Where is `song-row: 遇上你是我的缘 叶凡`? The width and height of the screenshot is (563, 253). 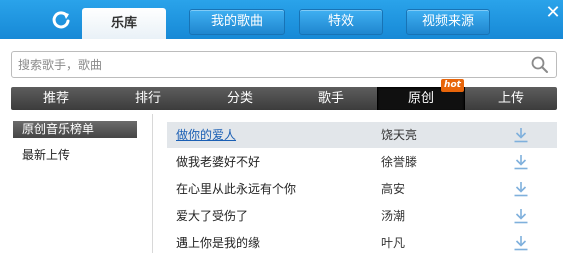
song-row: 遇上你是我的缘 叶凡 is located at coordinates (362, 241).